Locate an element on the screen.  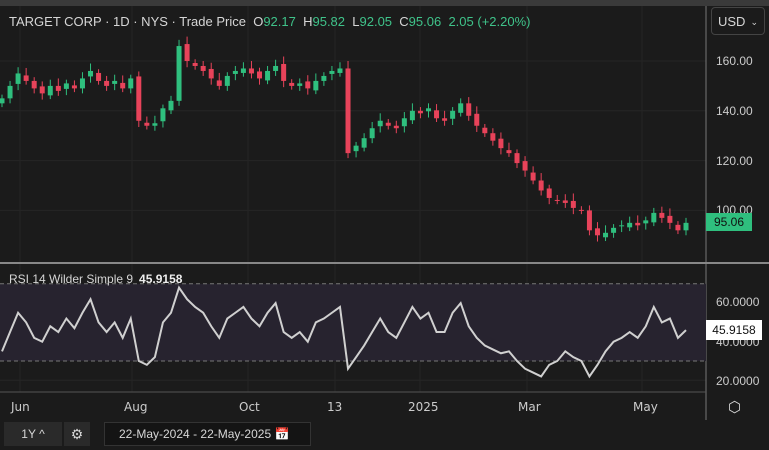
settings-button: ⚙ is located at coordinates (77, 434).